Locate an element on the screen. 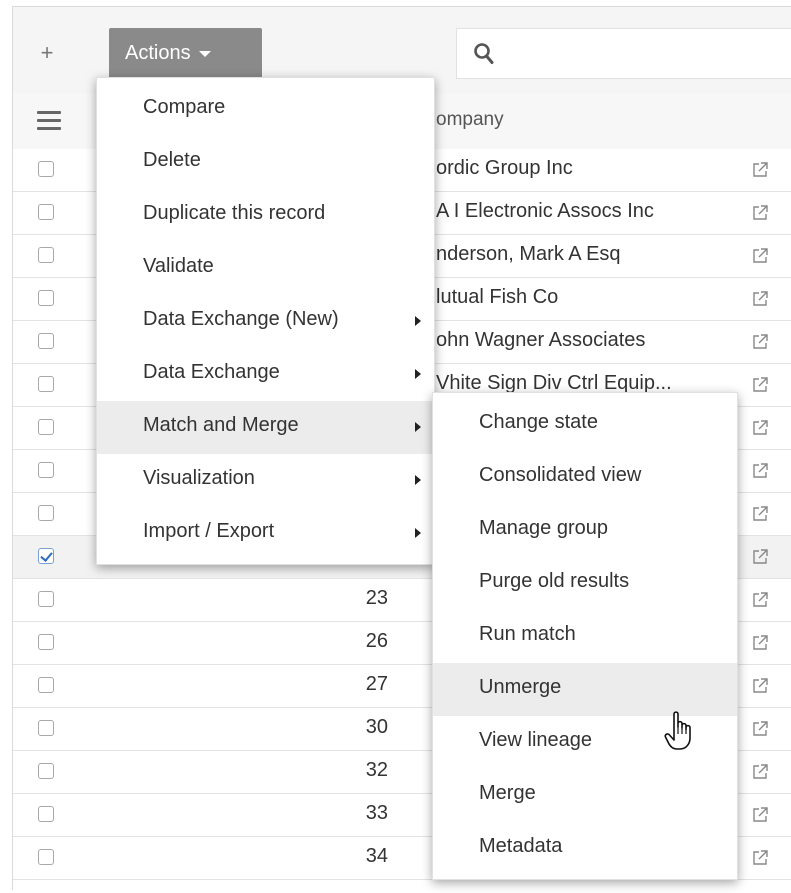  submenu-item-label: Manage group is located at coordinates (543, 528).